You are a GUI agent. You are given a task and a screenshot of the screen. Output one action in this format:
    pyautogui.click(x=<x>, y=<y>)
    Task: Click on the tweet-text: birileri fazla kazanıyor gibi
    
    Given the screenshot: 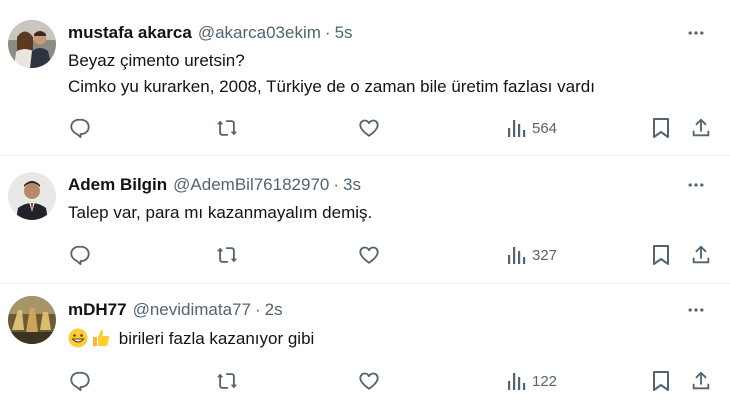 What is the action you would take?
    pyautogui.click(x=191, y=339)
    